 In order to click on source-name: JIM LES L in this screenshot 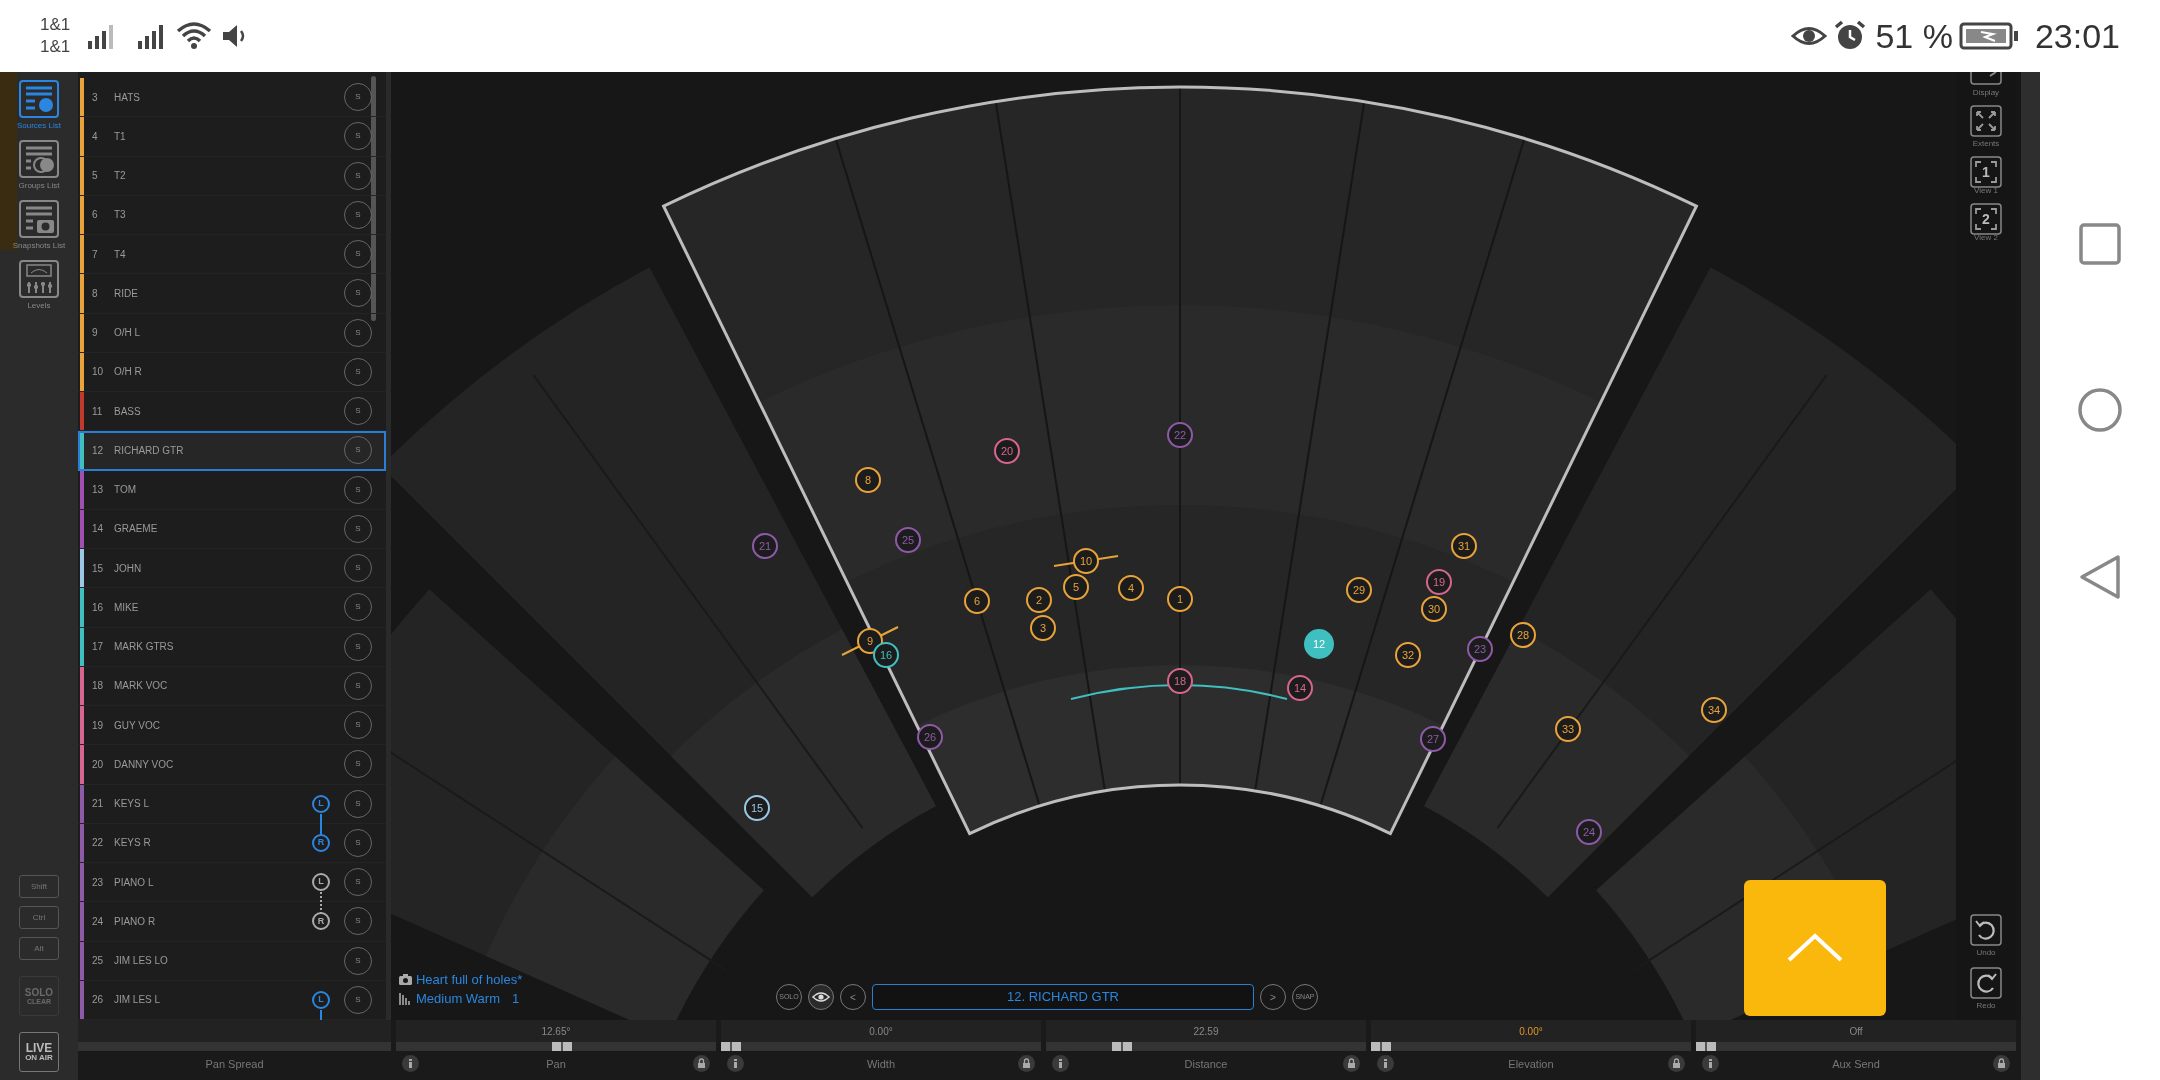, I will do `click(138, 1000)`.